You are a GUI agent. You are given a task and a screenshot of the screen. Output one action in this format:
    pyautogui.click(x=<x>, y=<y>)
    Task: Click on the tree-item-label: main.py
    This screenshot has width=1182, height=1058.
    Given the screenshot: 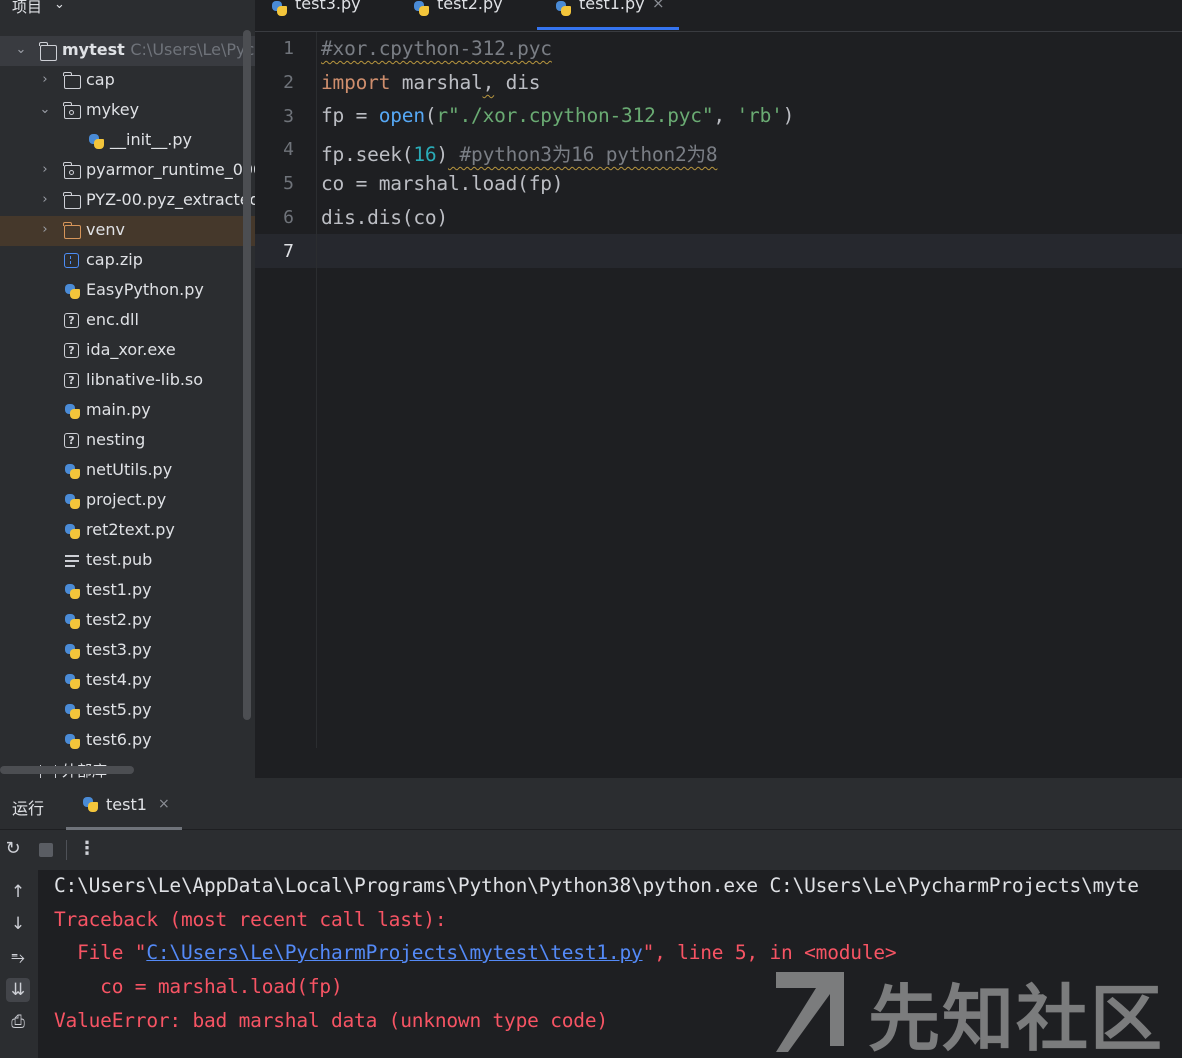 What is the action you would take?
    pyautogui.click(x=118, y=409)
    